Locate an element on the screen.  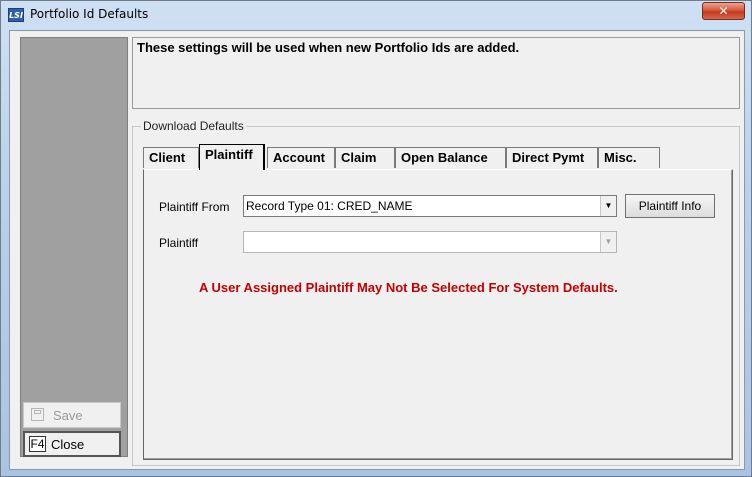
close-button: F4 Close is located at coordinates (72, 444).